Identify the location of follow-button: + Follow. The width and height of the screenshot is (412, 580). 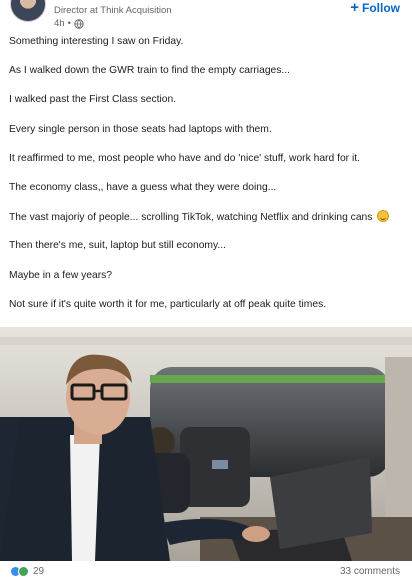
(375, 8).